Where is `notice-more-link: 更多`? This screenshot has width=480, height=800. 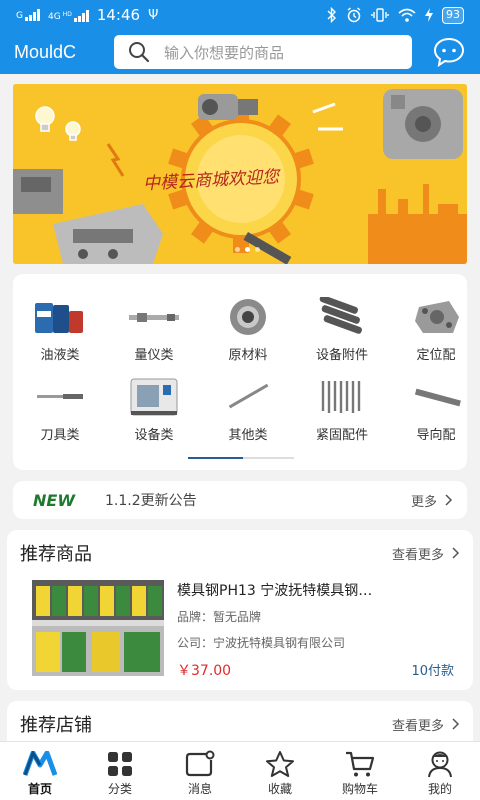
notice-more-link: 更多 is located at coordinates (432, 500).